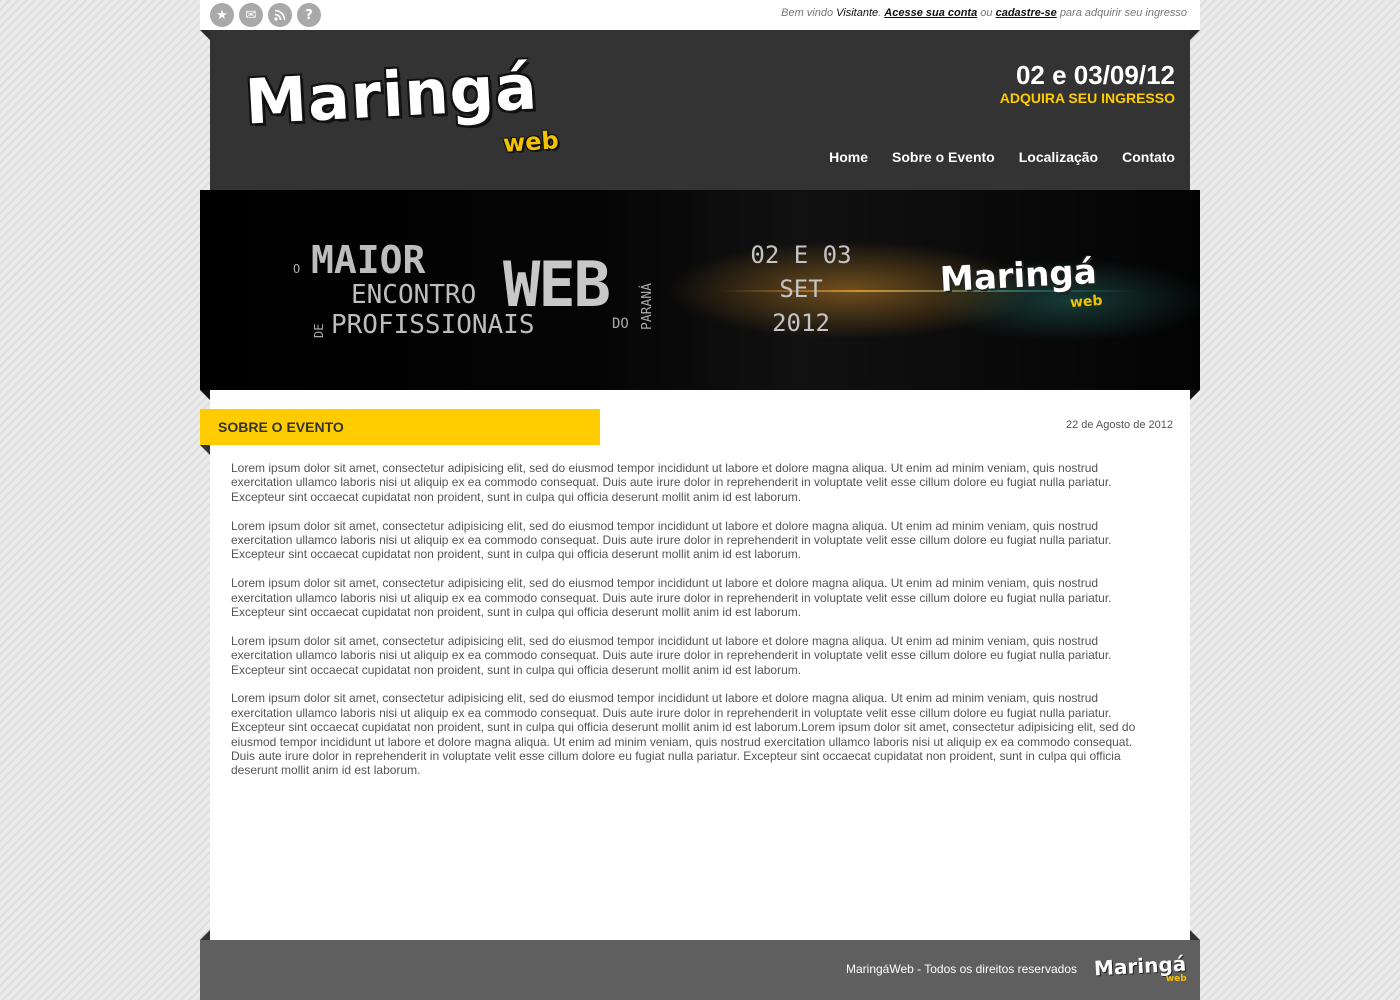 The image size is (1400, 1000). Describe the element at coordinates (807, 13) in the screenshot. I see `welcome-prefix: Bem vindo` at that location.